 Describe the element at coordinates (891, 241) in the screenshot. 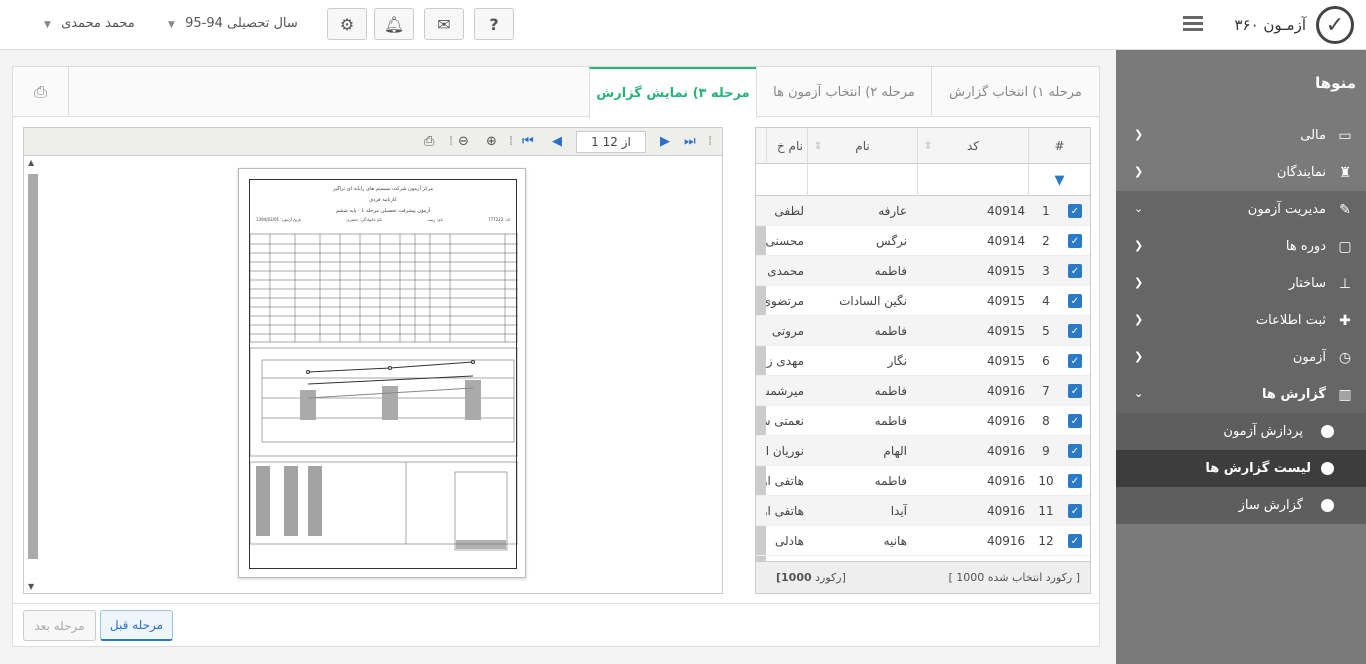

I see `row-name: نرگس` at that location.